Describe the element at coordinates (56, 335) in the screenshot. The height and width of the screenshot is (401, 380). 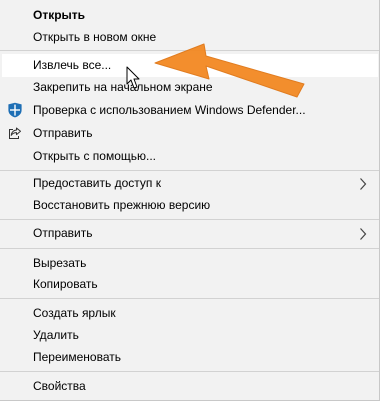
I see `menu-item-label: Удалить` at that location.